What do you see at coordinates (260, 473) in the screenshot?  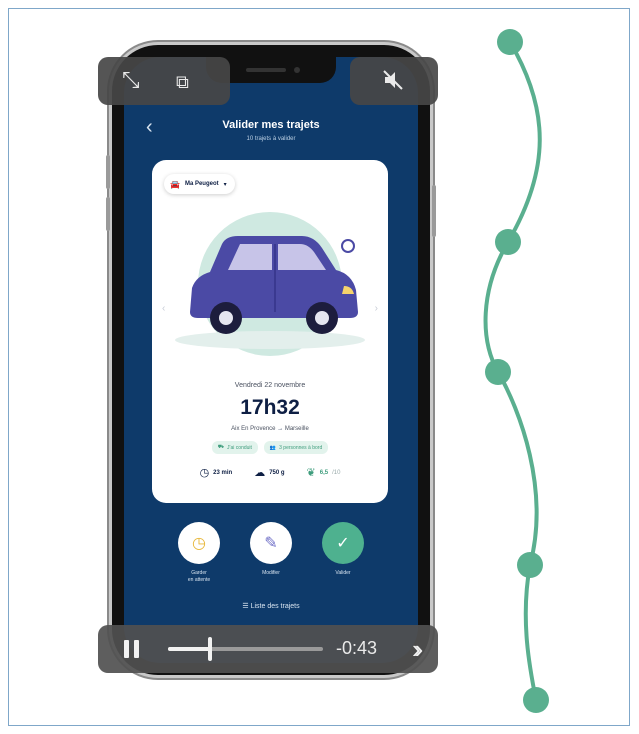 I see `co2-icon: ☁` at bounding box center [260, 473].